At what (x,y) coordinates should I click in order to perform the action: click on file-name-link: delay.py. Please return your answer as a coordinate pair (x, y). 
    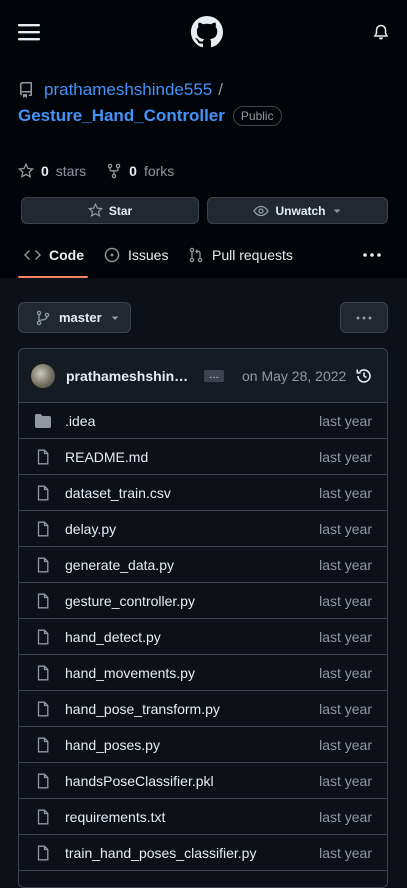
    Looking at the image, I should click on (90, 529).